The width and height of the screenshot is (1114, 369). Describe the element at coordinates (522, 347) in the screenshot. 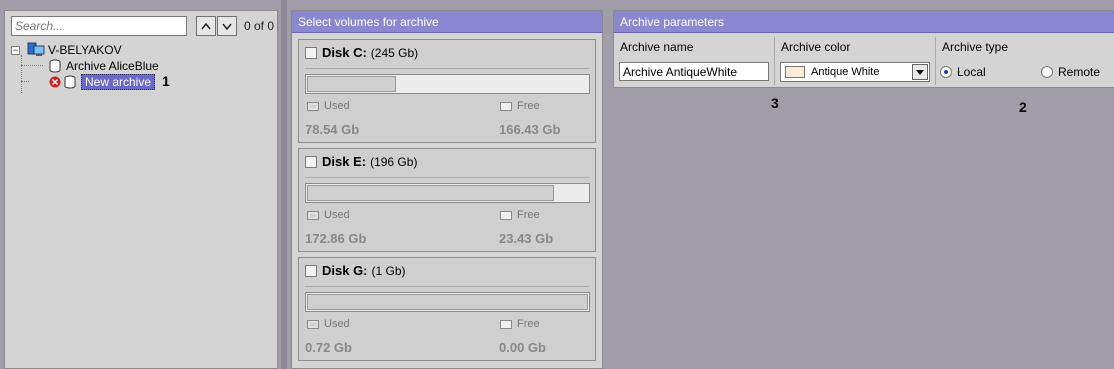

I see `free-size: 0.00 Gb` at that location.